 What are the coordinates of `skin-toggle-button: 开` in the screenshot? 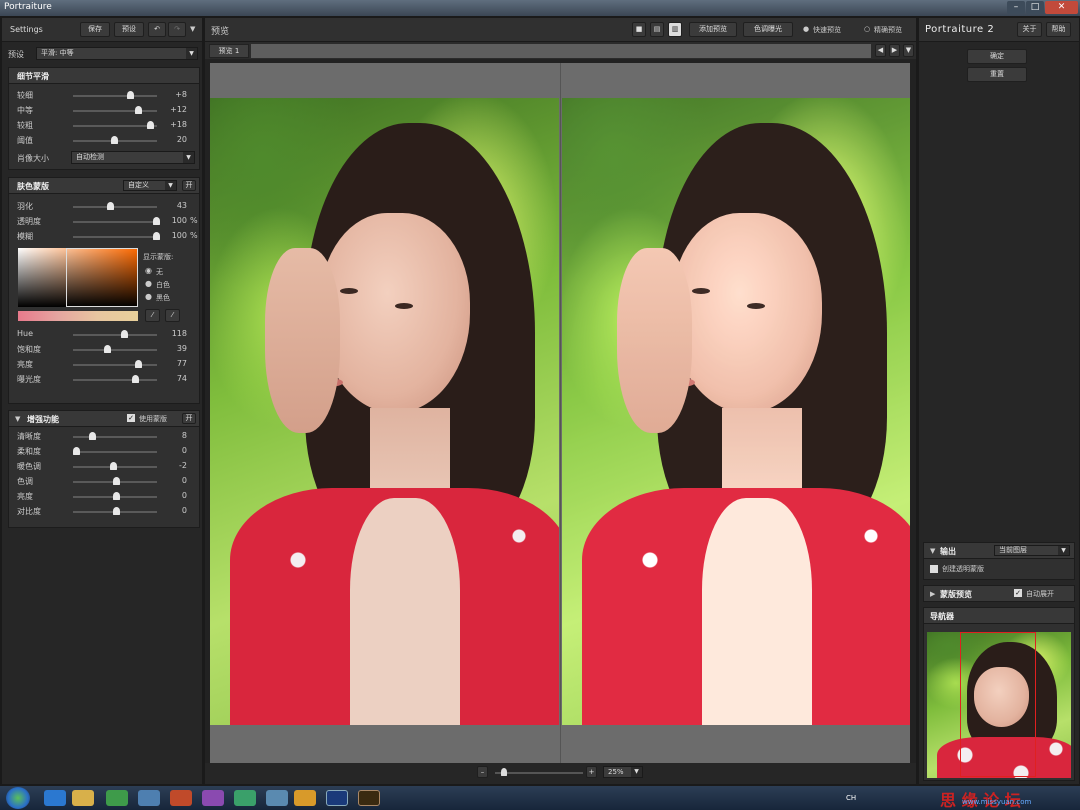 It's located at (189, 185).